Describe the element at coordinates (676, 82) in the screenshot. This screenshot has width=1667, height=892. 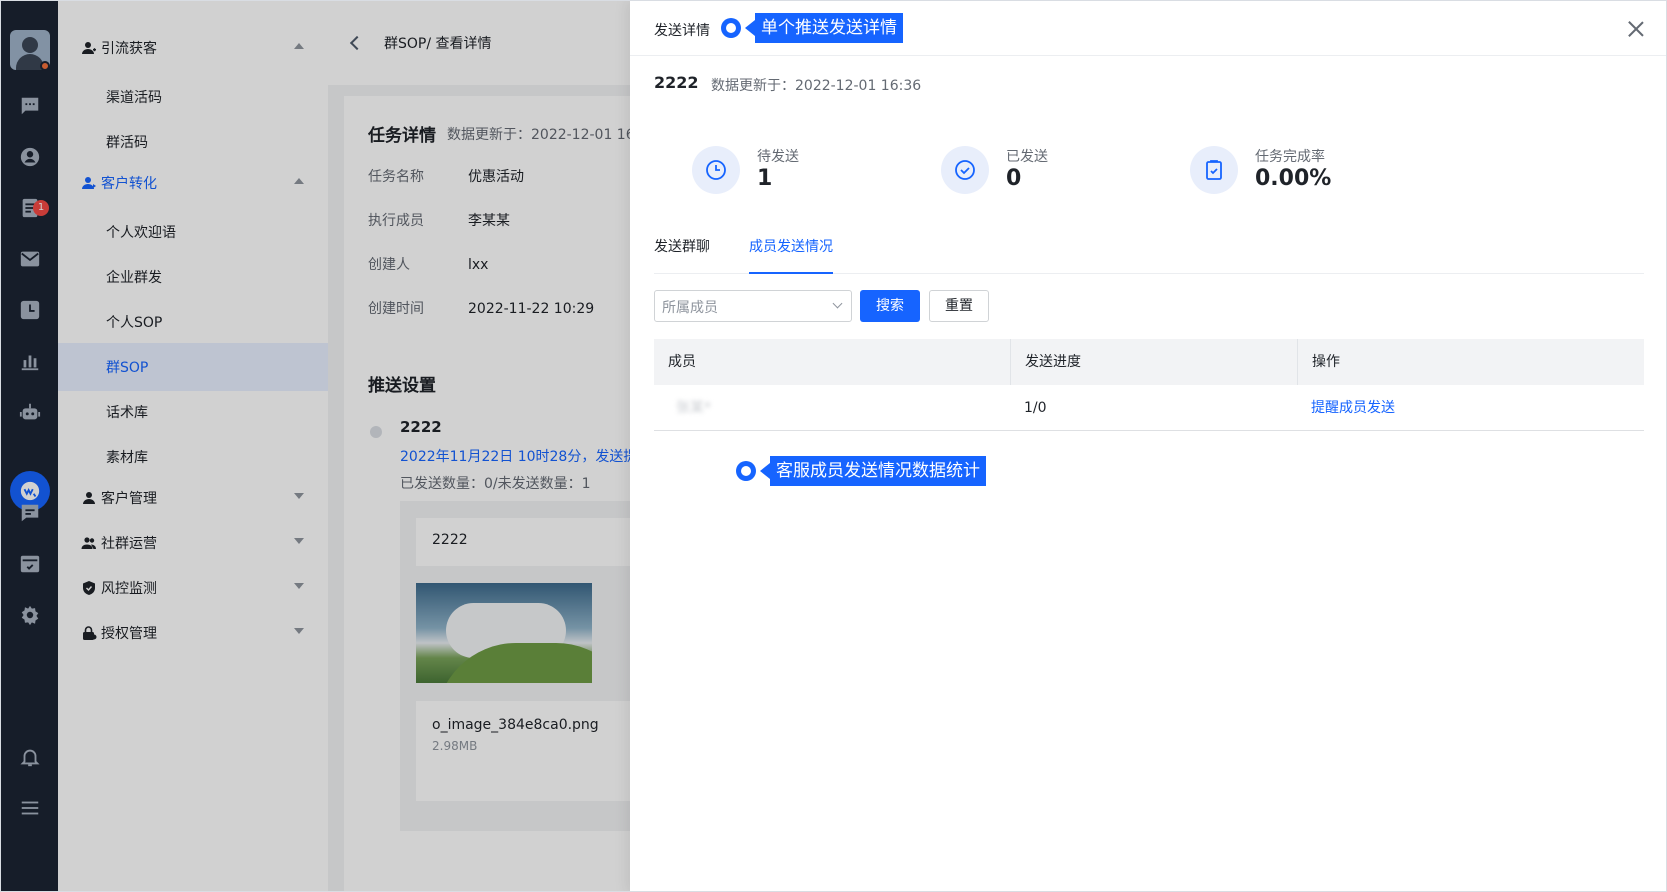
I see `sop-name: 2222` at that location.